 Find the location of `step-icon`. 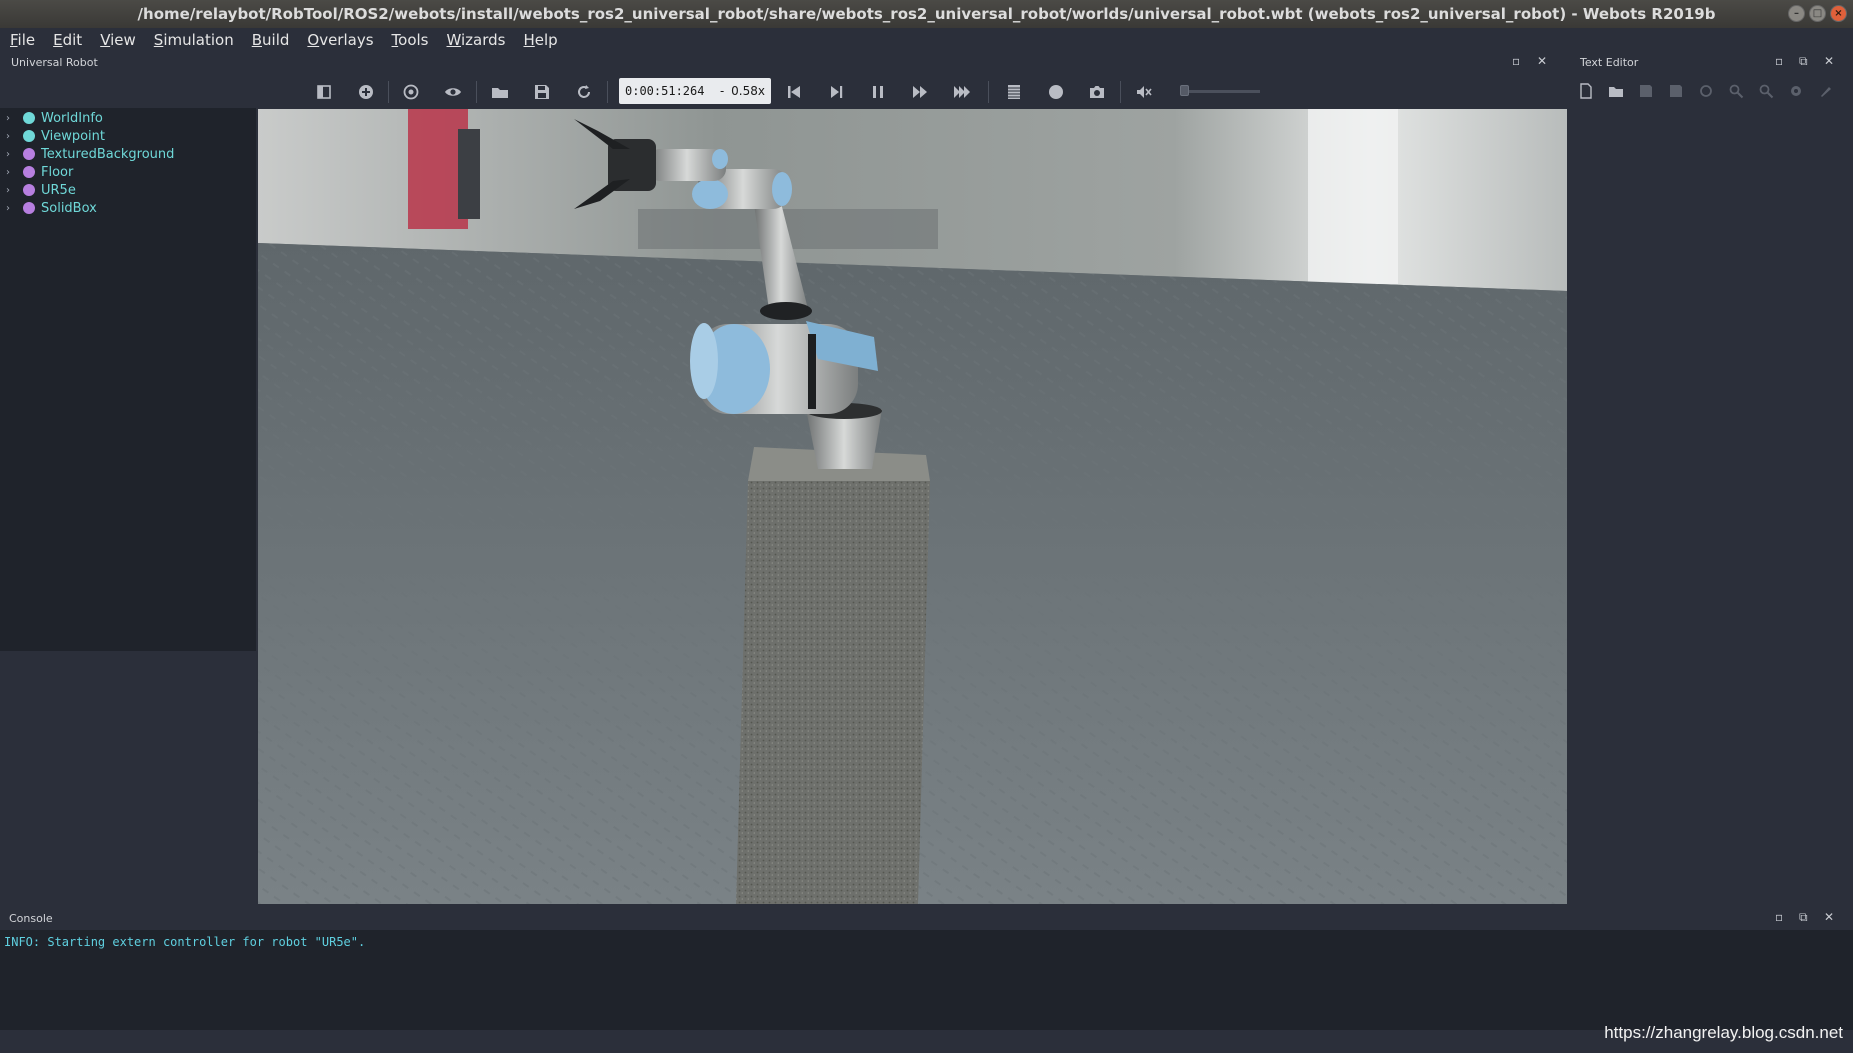

step-icon is located at coordinates (836, 92).